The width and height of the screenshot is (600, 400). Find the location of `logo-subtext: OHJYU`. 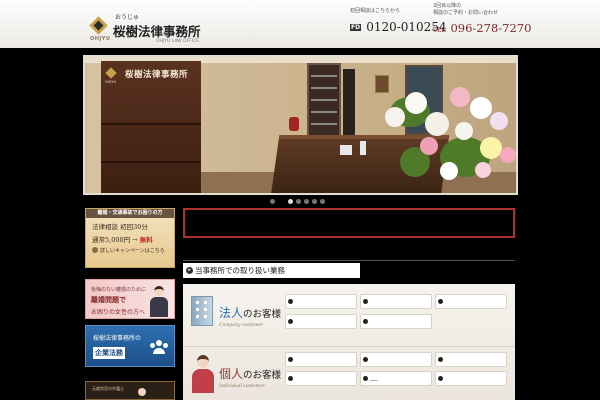

logo-subtext: OHJYU is located at coordinates (100, 39).